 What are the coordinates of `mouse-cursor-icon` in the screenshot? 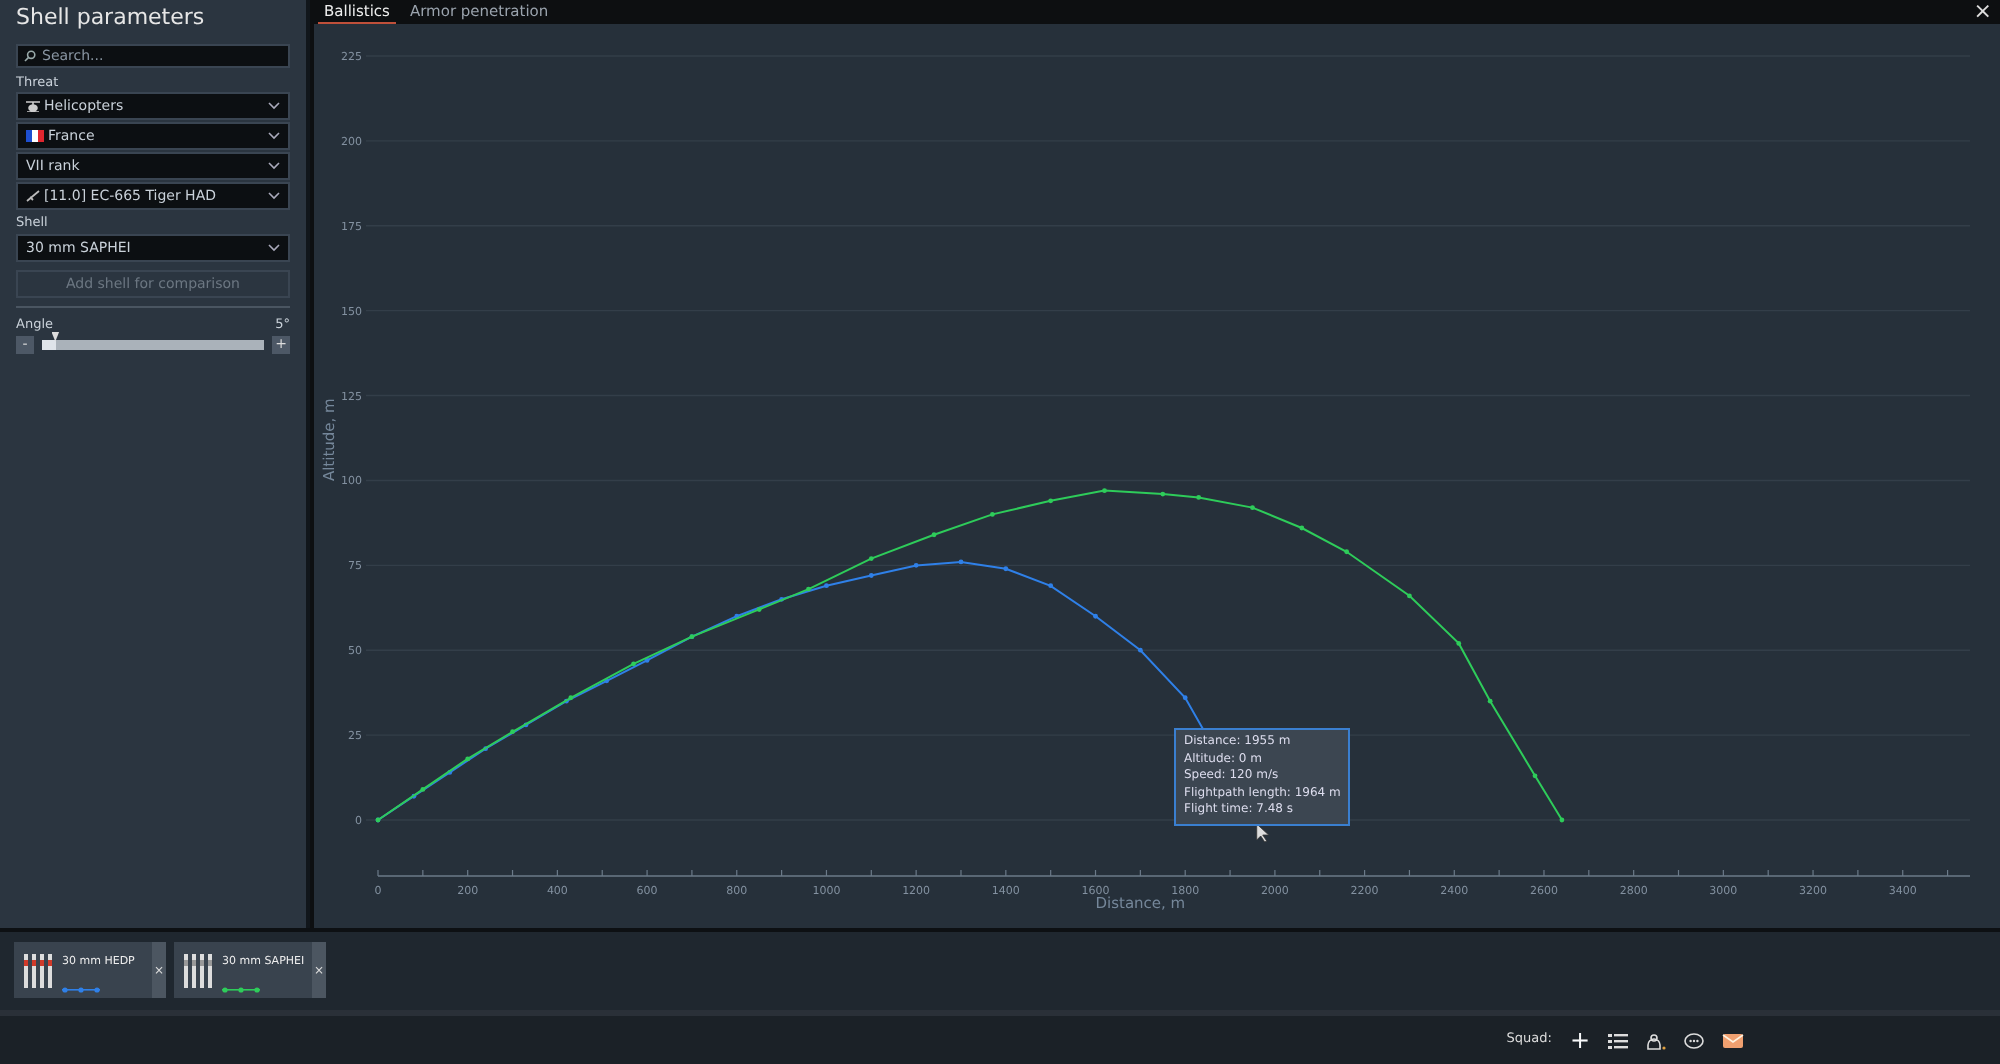 It's located at (1263, 833).